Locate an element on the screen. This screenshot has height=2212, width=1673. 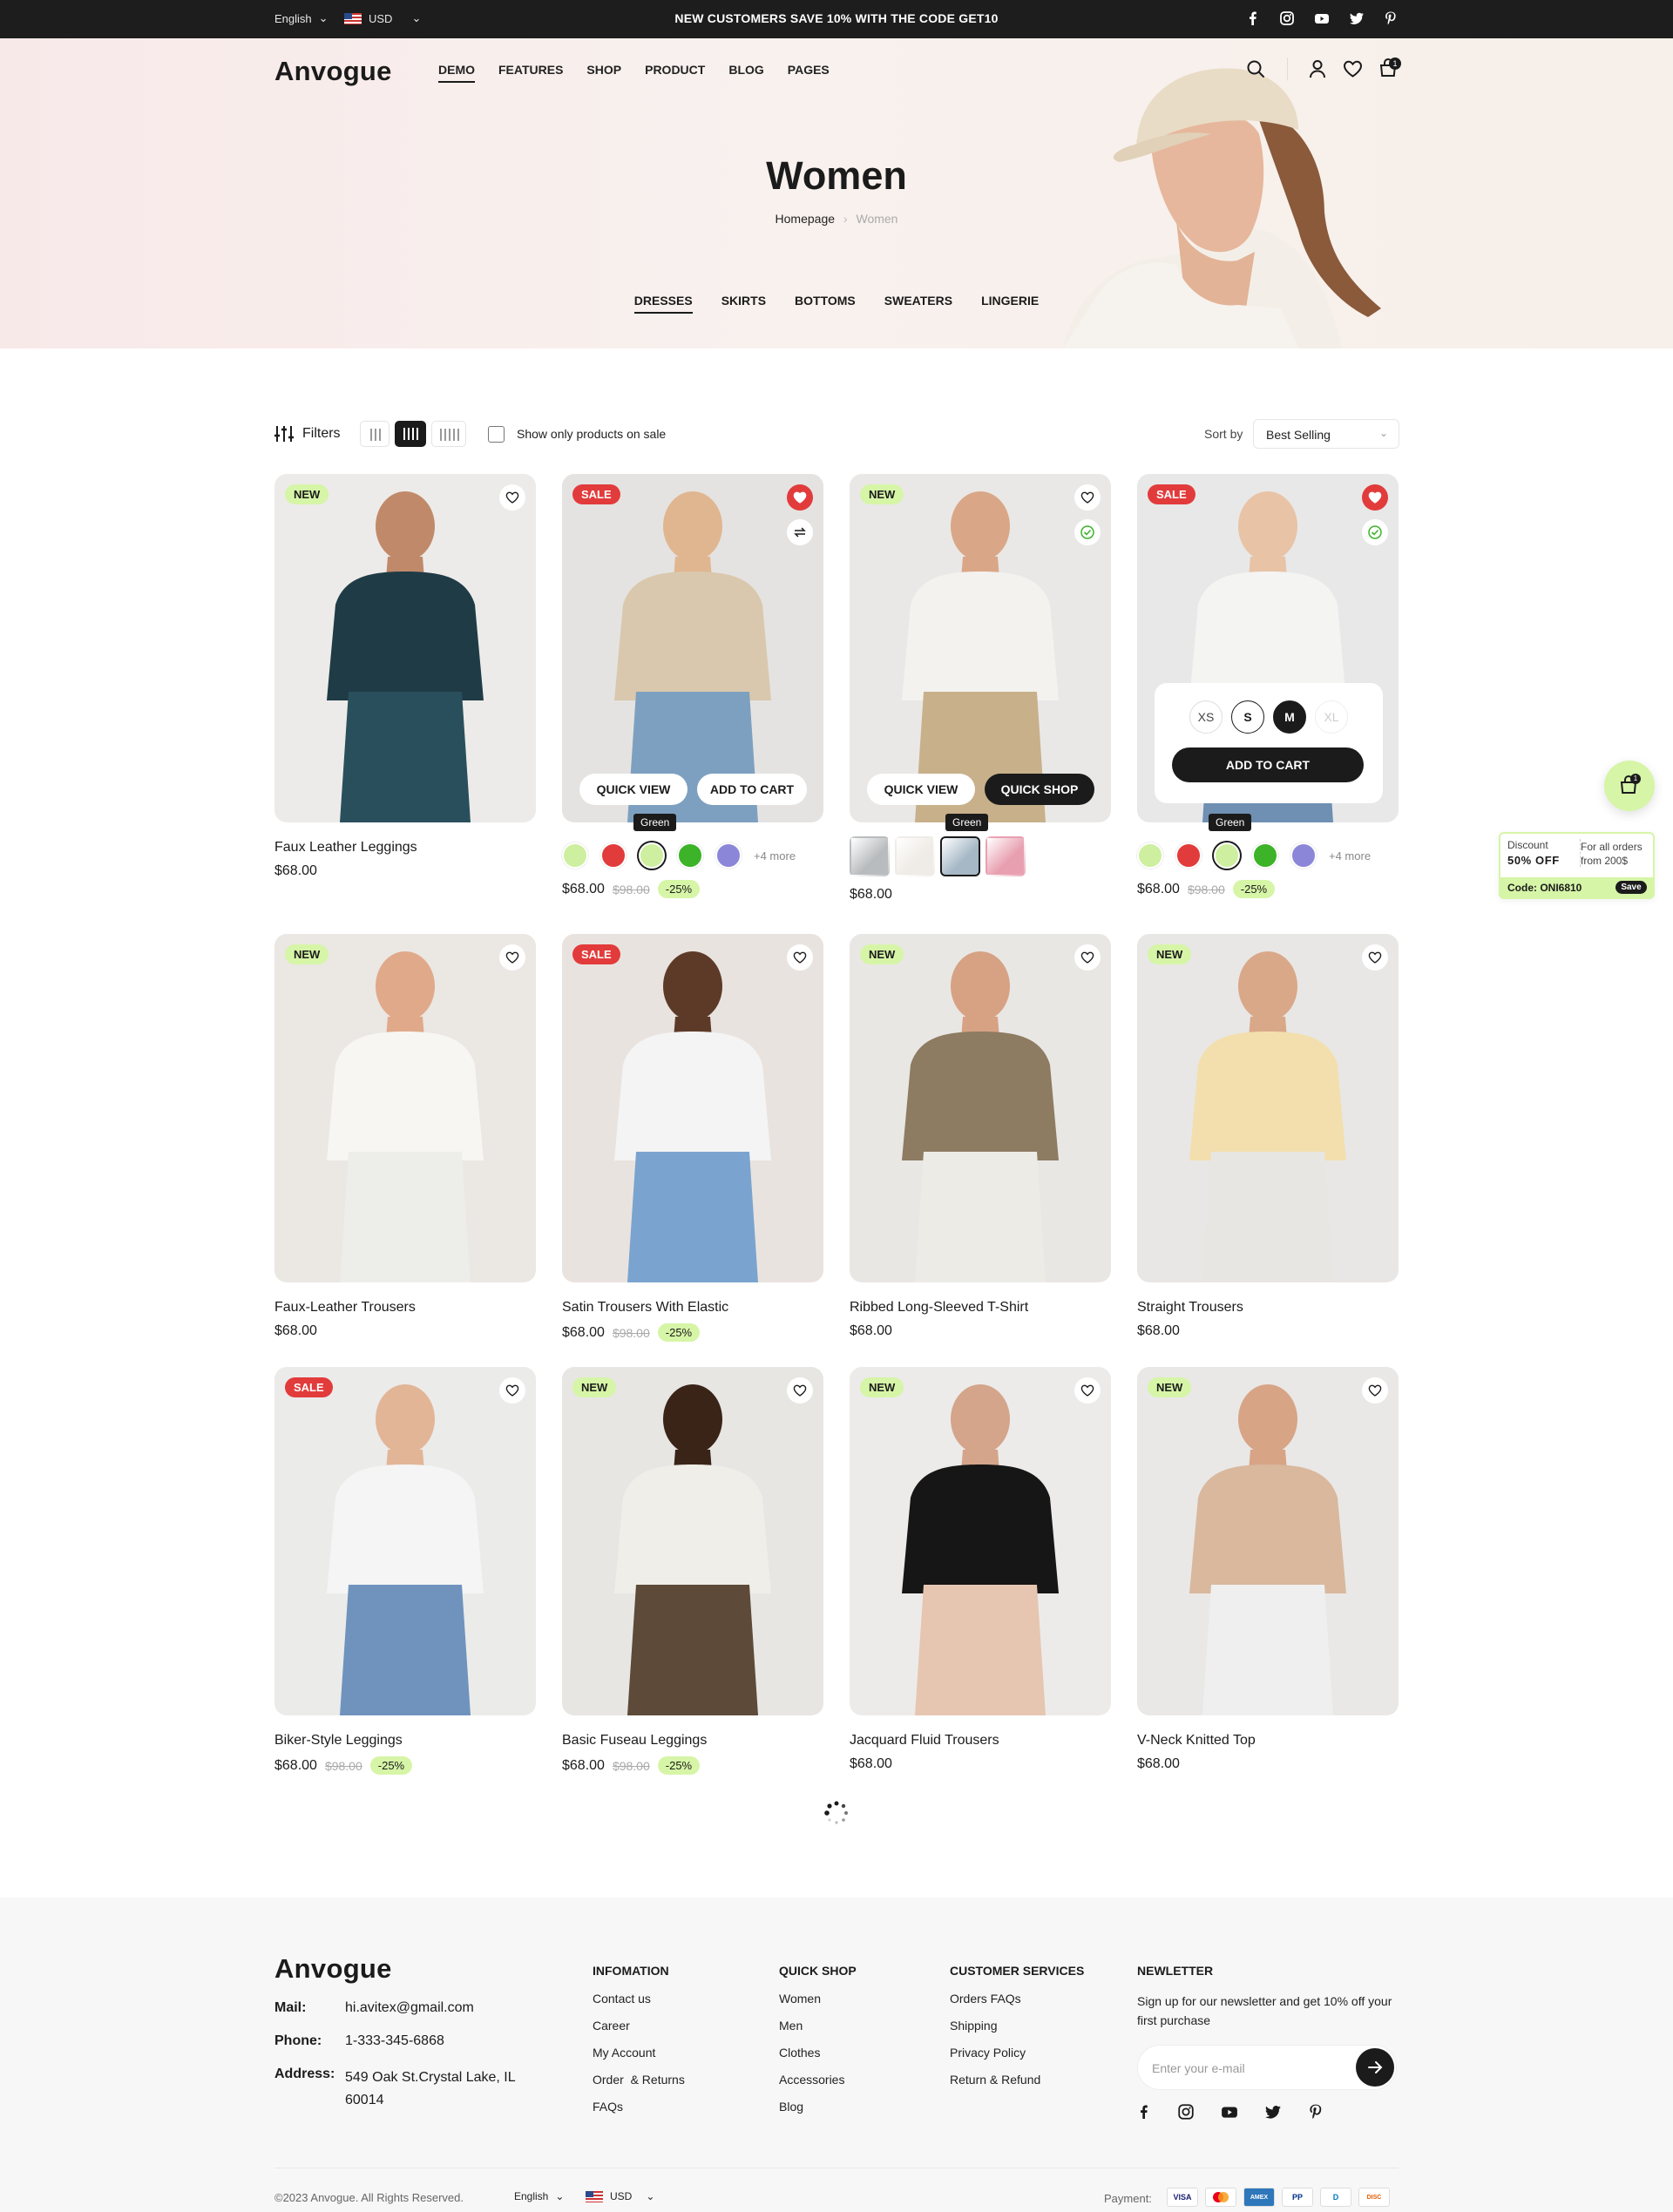
nav-item-product: PRODUCT is located at coordinates (675, 73).